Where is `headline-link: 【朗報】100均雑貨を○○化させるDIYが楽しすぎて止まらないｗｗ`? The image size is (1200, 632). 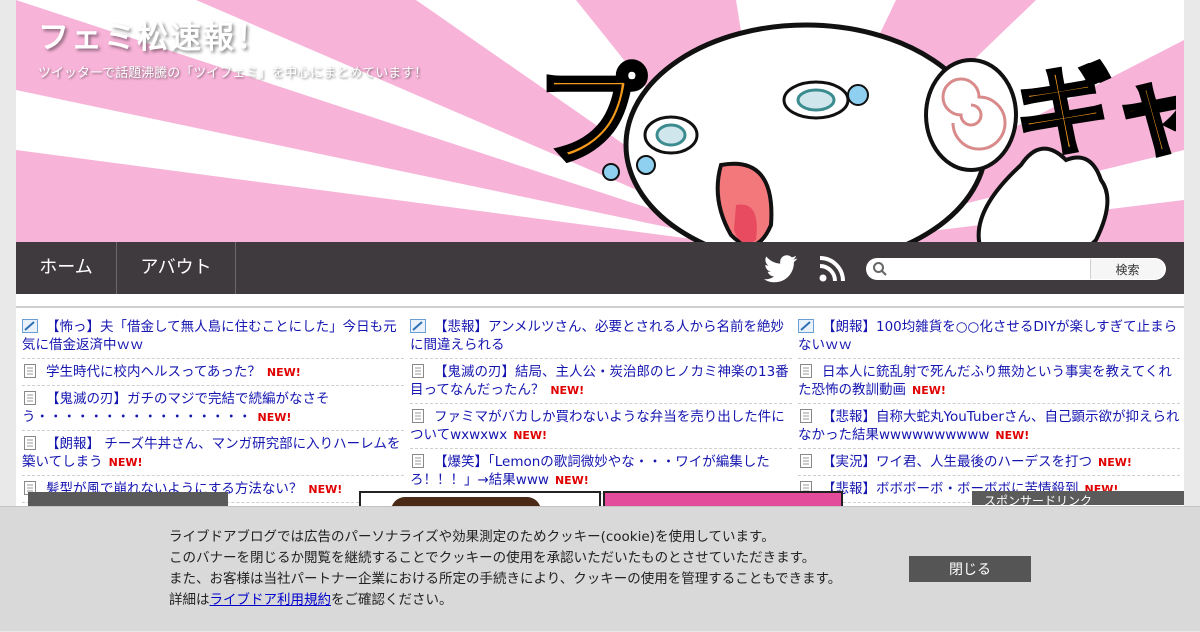
headline-link: 【朗報】100均雑貨を○○化させるDIYが楽しすぎて止まらないｗｗ is located at coordinates (987, 336).